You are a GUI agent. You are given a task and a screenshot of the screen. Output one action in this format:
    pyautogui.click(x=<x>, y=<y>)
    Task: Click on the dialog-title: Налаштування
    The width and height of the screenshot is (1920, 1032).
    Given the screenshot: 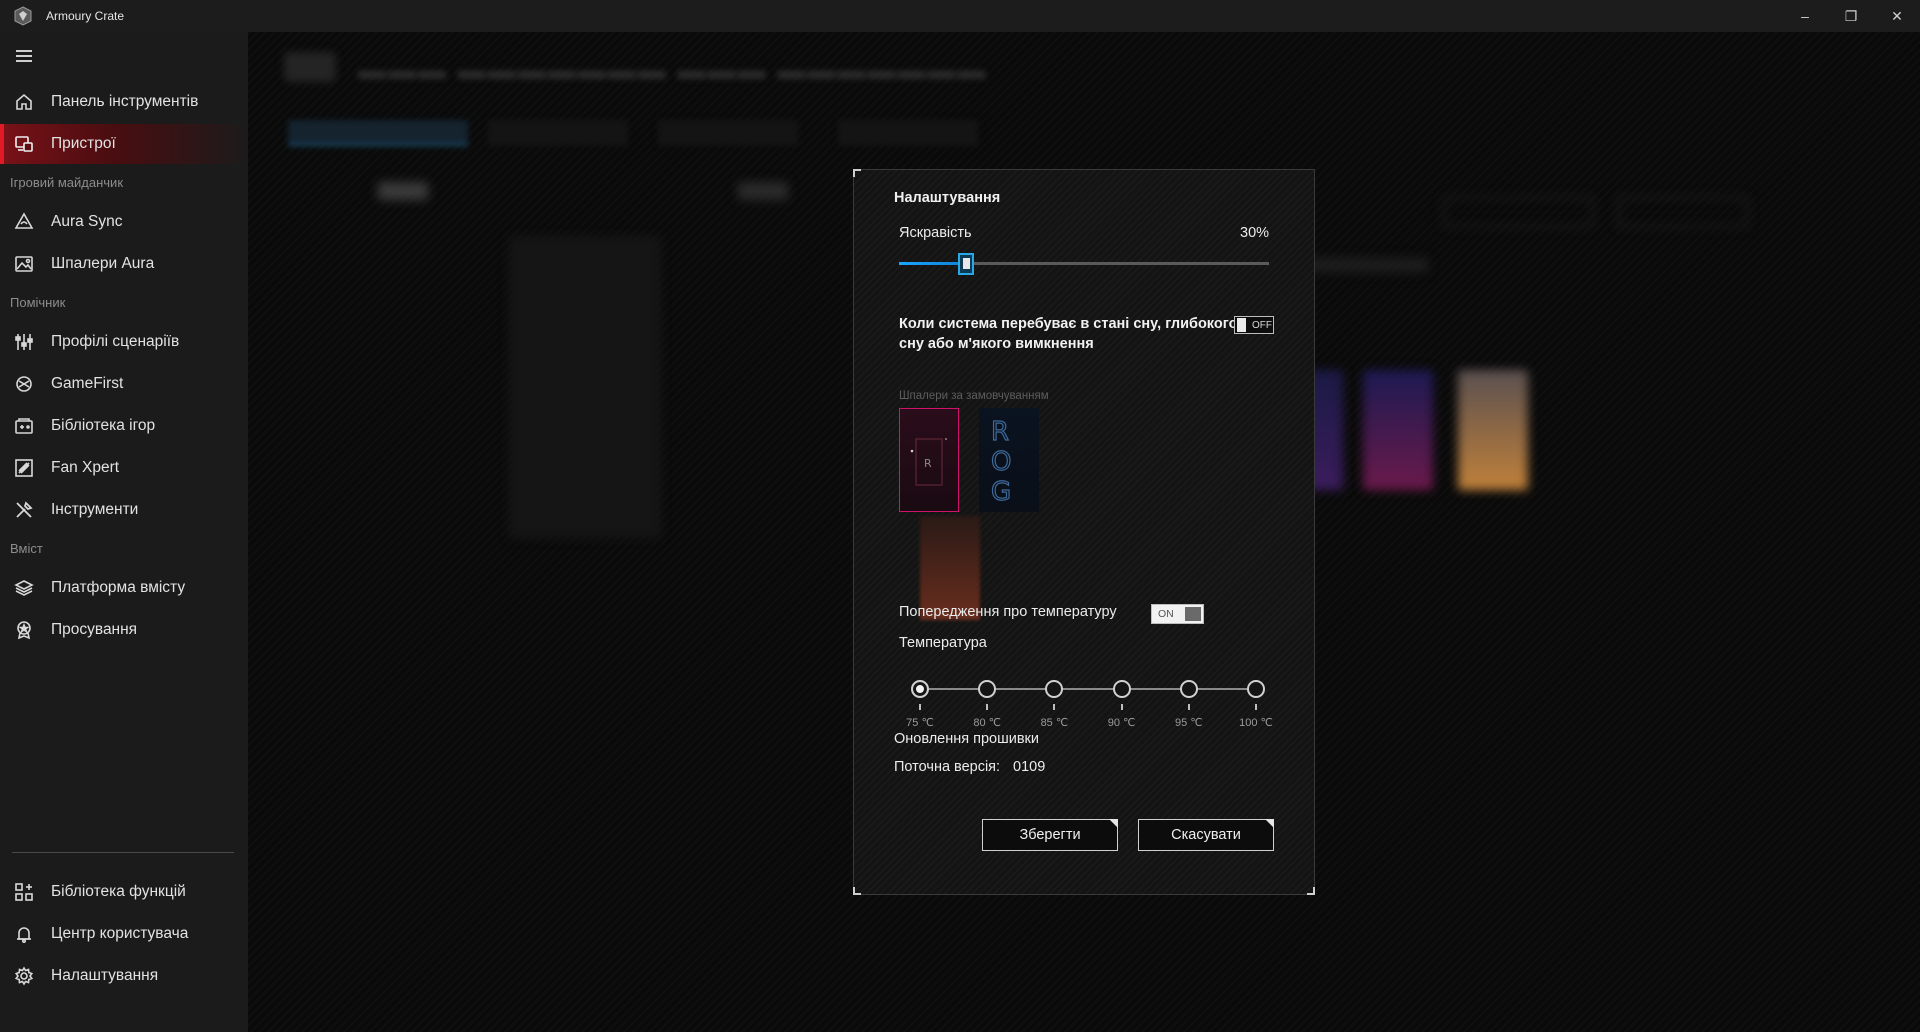 What is the action you would take?
    pyautogui.click(x=947, y=198)
    